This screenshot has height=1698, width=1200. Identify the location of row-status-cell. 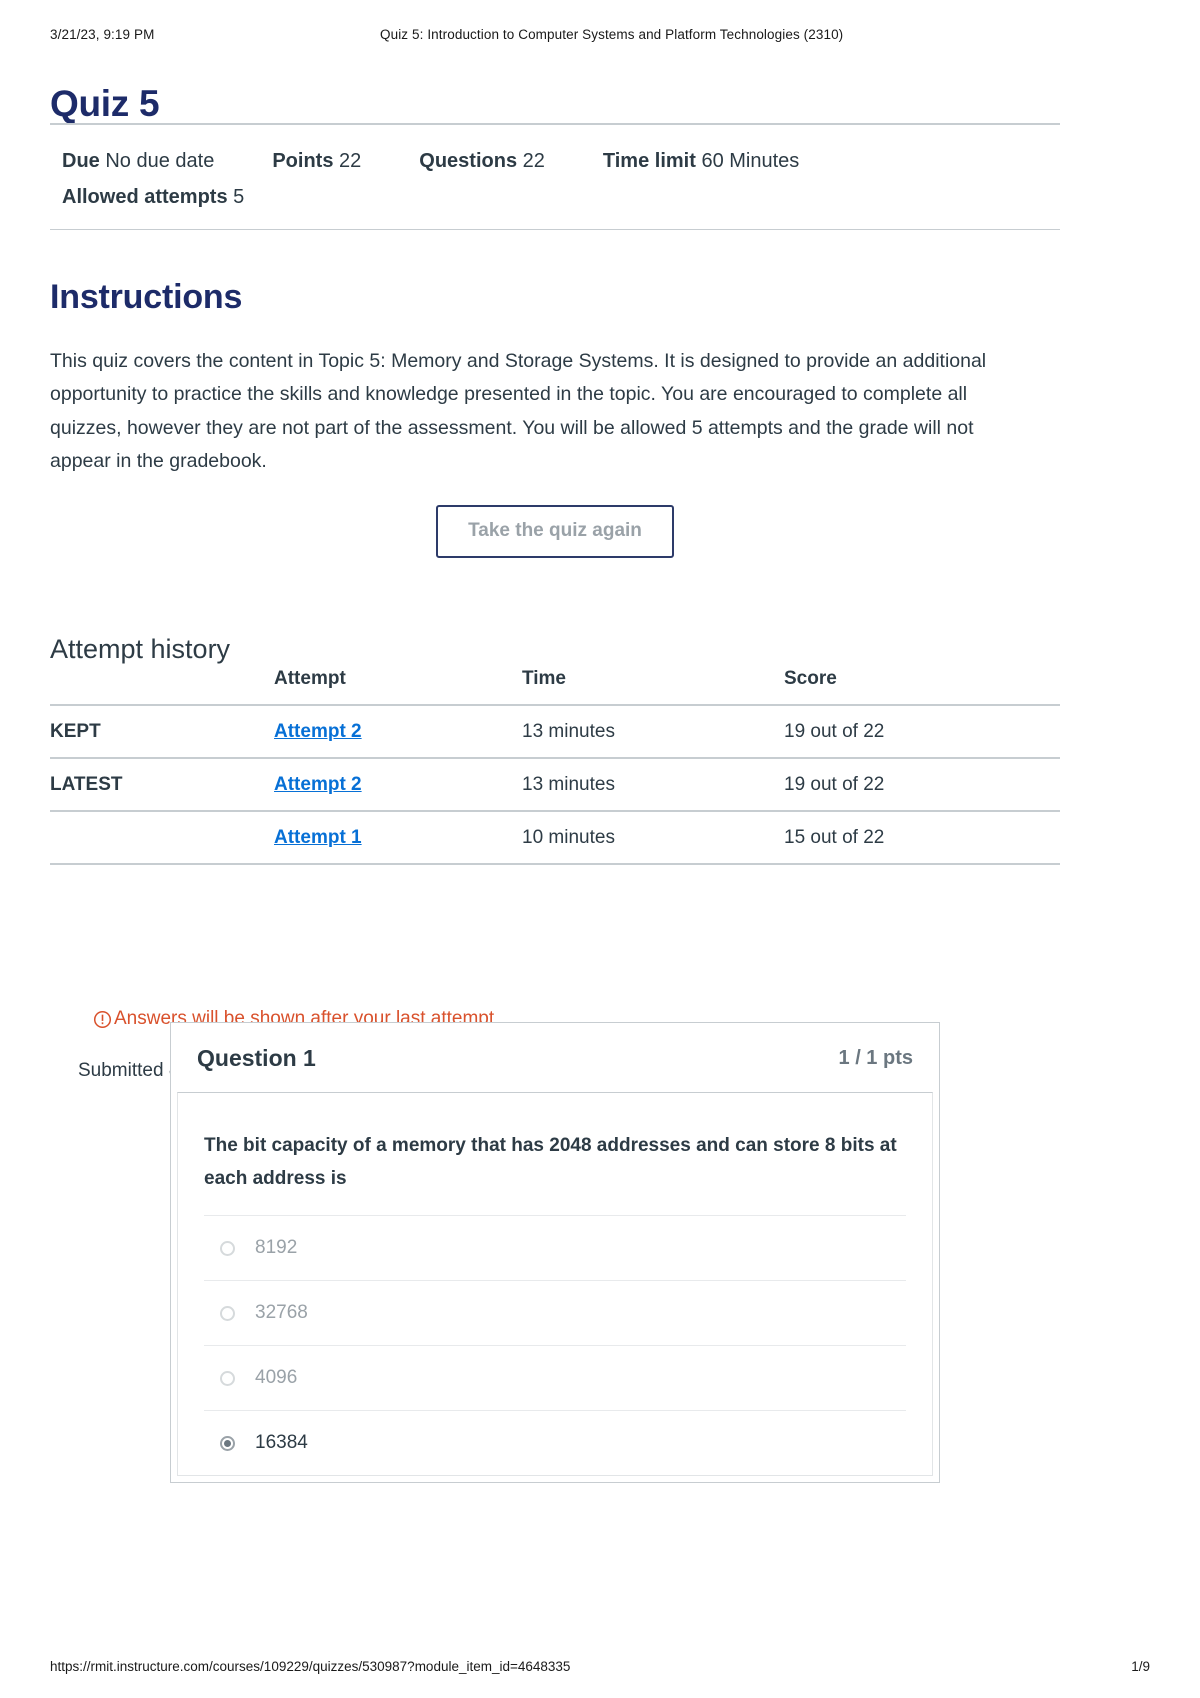
(162, 837).